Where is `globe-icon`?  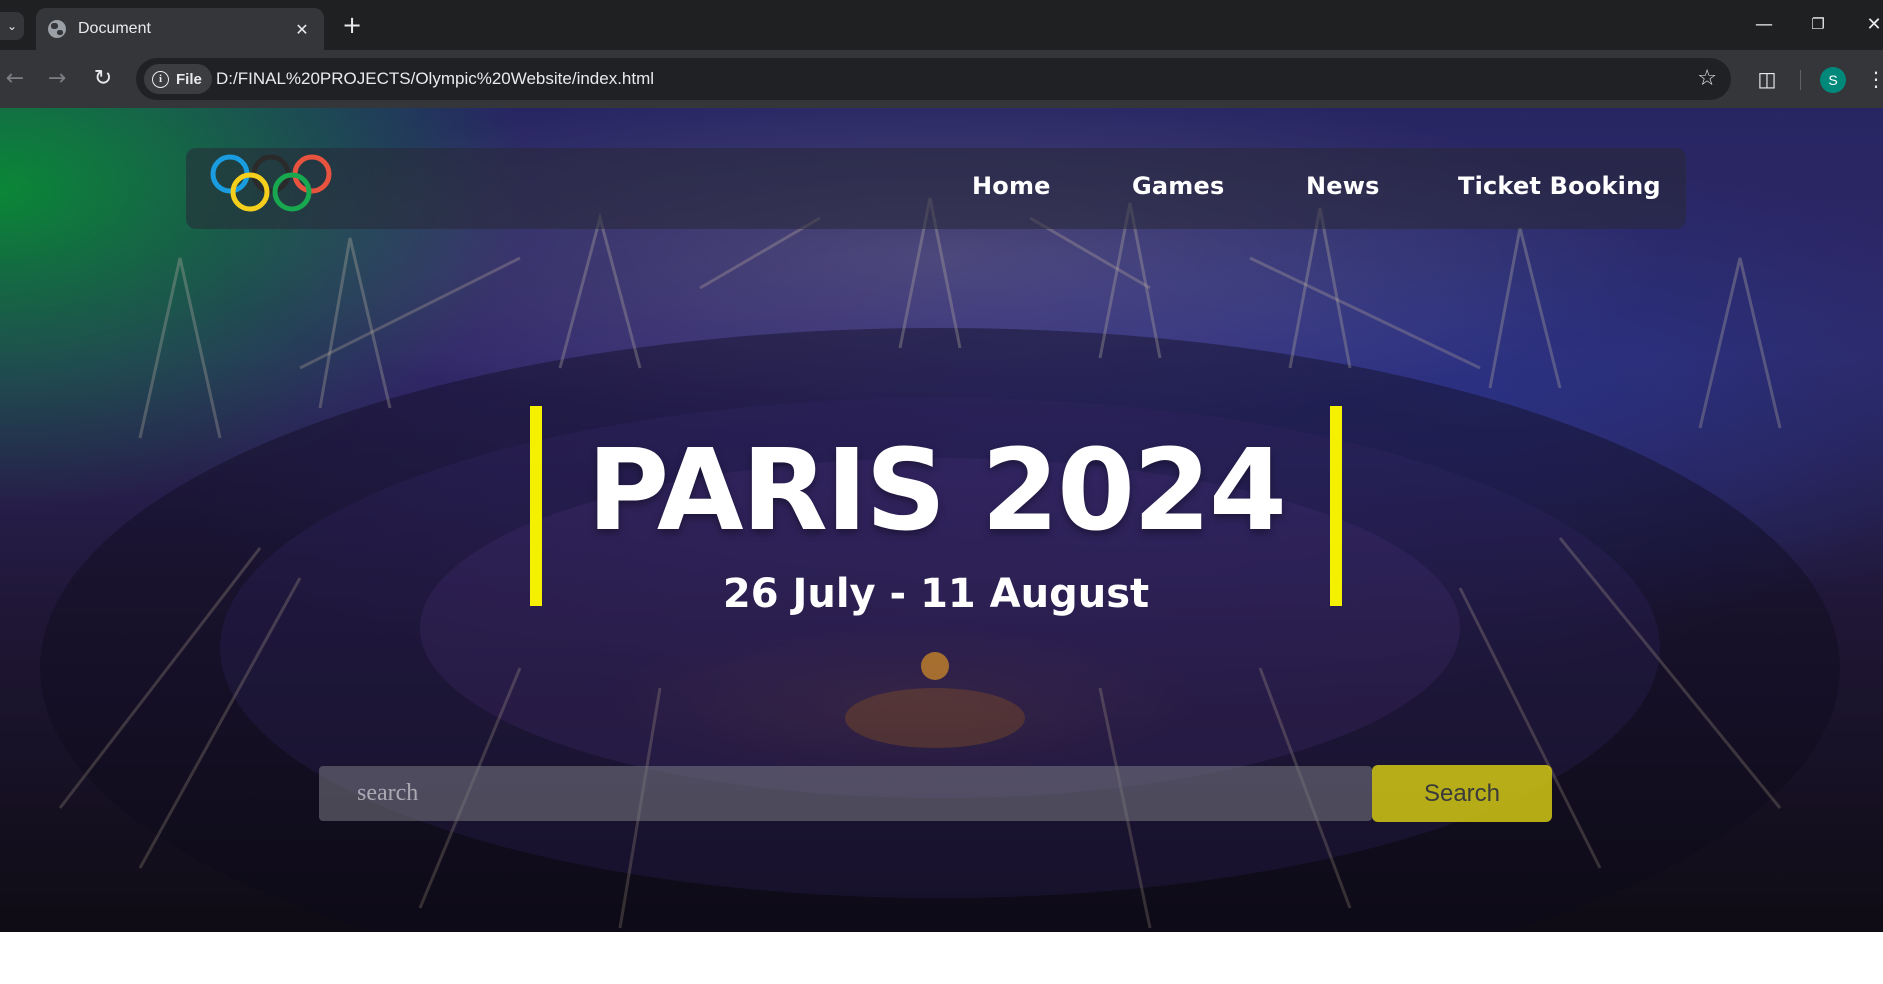 globe-icon is located at coordinates (57, 29).